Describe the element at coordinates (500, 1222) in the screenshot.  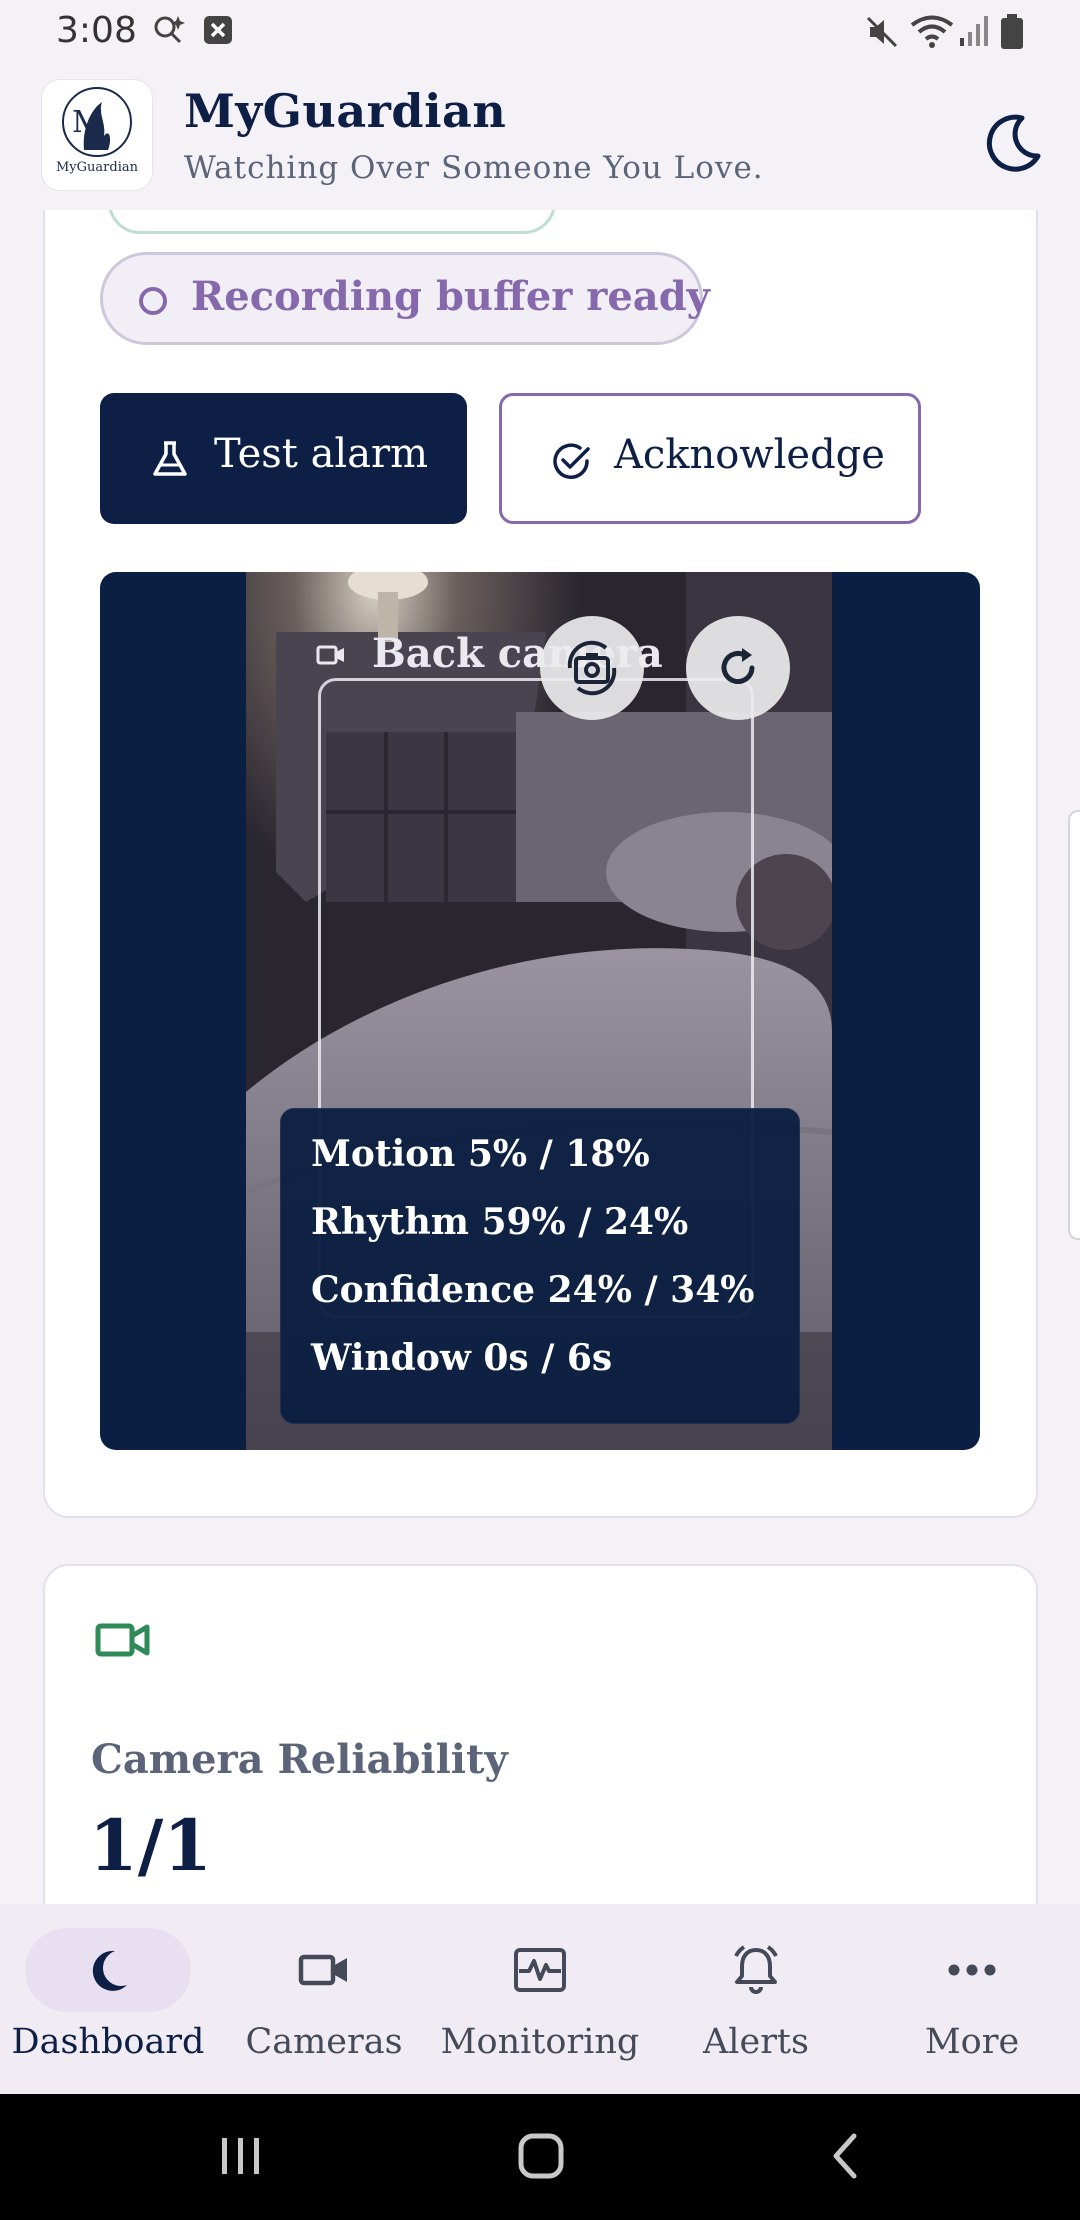
I see `rhythm-metric: Rhythm 59% / 24%` at that location.